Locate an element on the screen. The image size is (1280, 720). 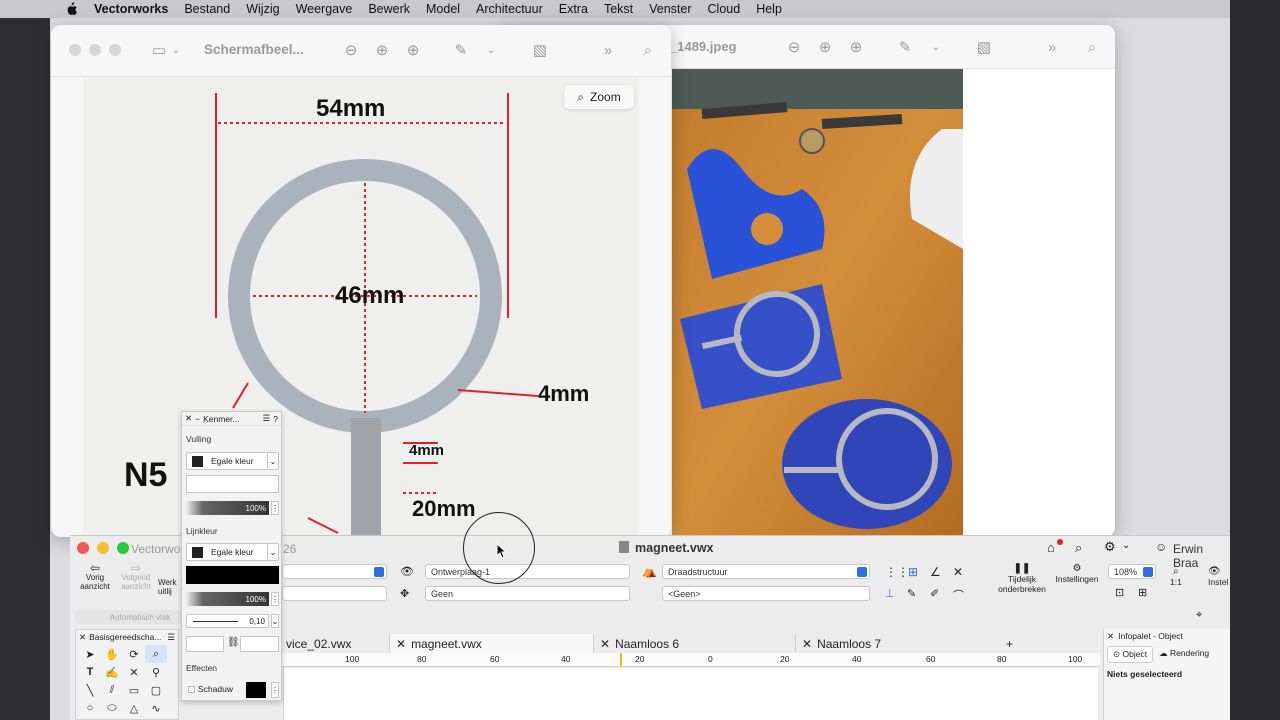
freehand-tool-icon: ∿ is located at coordinates (156, 708).